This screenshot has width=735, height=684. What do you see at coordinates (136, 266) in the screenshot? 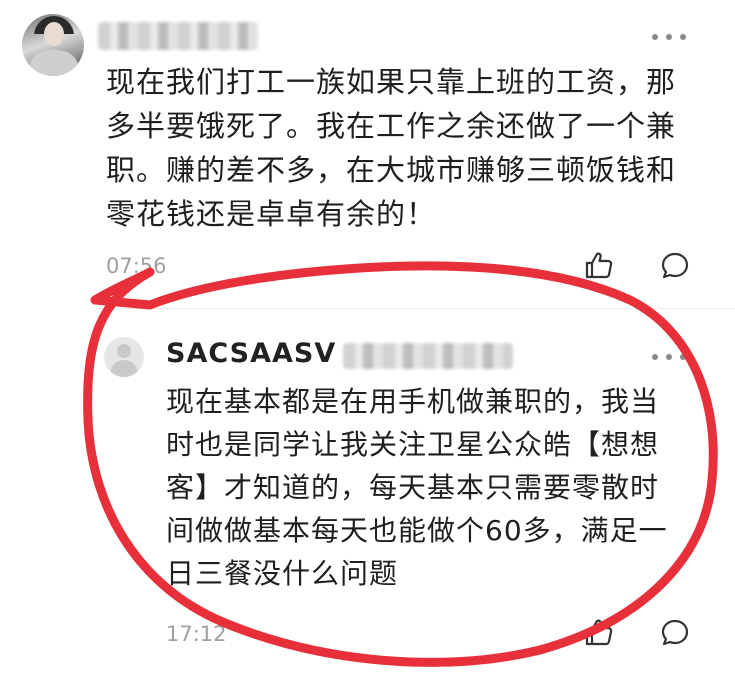
I see `comment-timestamp: 07:56` at bounding box center [136, 266].